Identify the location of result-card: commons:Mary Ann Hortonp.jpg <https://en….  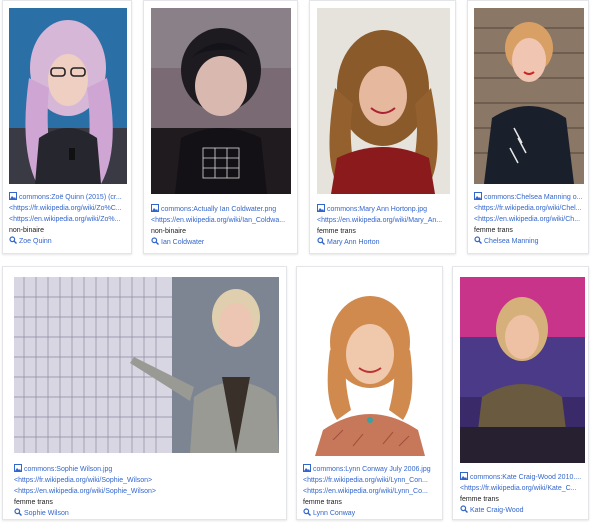
(382, 127).